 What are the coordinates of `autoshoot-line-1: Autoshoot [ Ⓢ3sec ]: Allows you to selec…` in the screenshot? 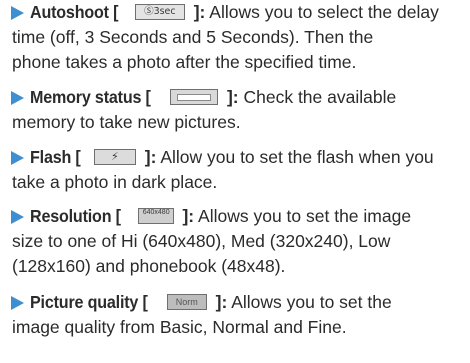 It's located at (235, 12).